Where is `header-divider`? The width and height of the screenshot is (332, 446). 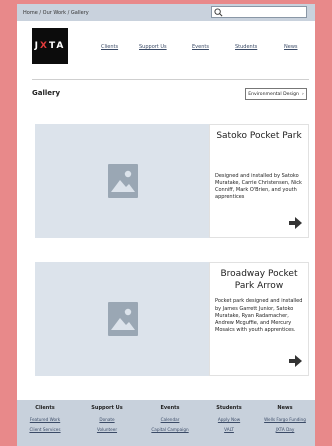
header-divider is located at coordinates (170, 79).